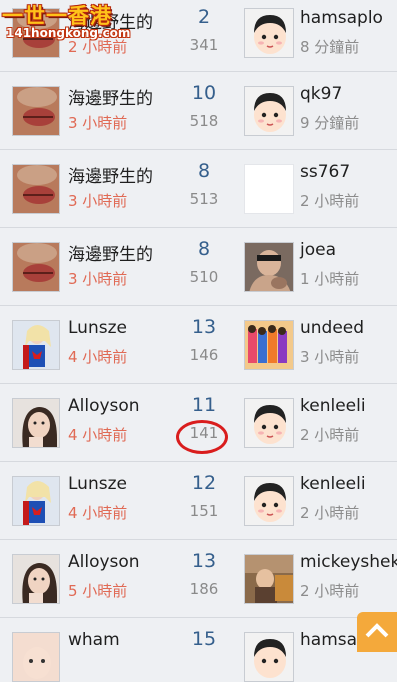 The image size is (397, 682). Describe the element at coordinates (198, 189) in the screenshot. I see `thread-row: 海邊野生的 3 小時前 8 513 ss767 2 小時前` at that location.